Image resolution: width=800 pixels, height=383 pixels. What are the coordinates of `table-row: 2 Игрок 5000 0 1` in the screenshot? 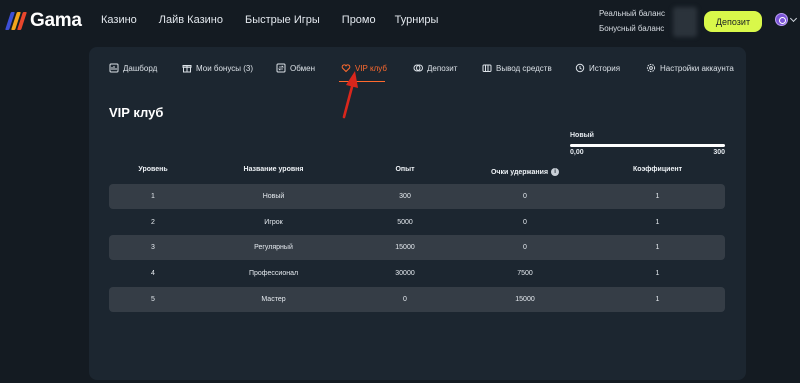 It's located at (417, 222).